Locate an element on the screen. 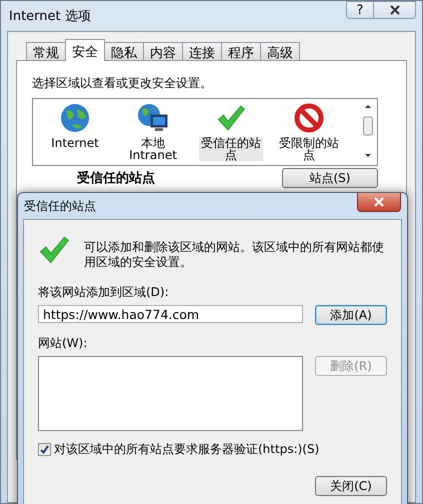  tab: 程序 is located at coordinates (241, 51).